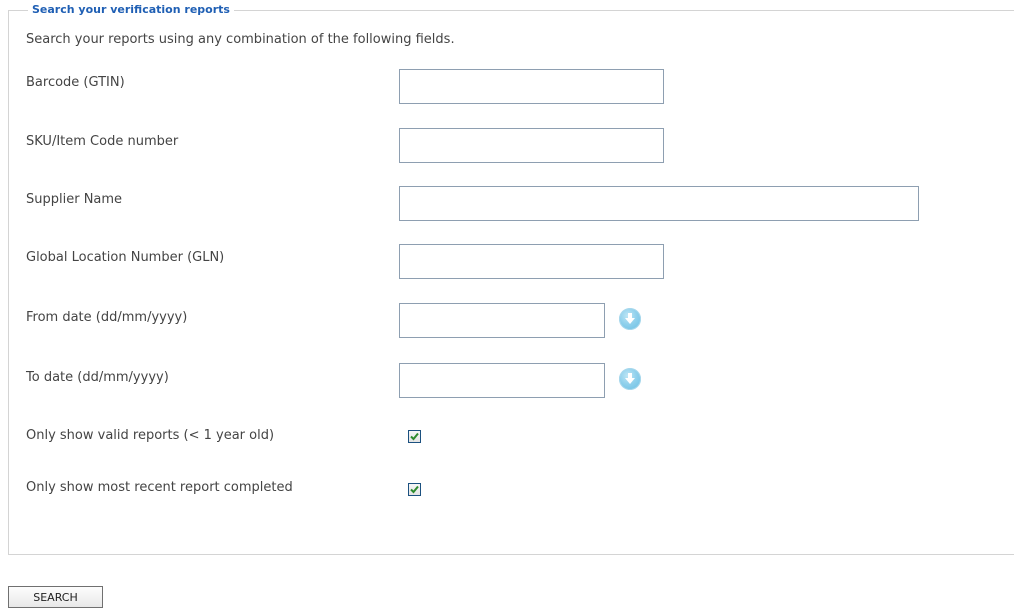 This screenshot has height=610, width=1014. Describe the element at coordinates (125, 257) in the screenshot. I see `gln-label: Global Location Number (GLN)` at that location.